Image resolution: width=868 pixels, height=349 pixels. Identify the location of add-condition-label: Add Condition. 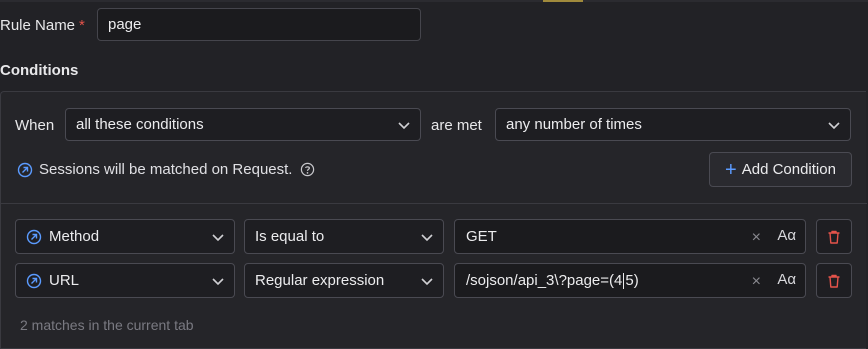
(788, 169).